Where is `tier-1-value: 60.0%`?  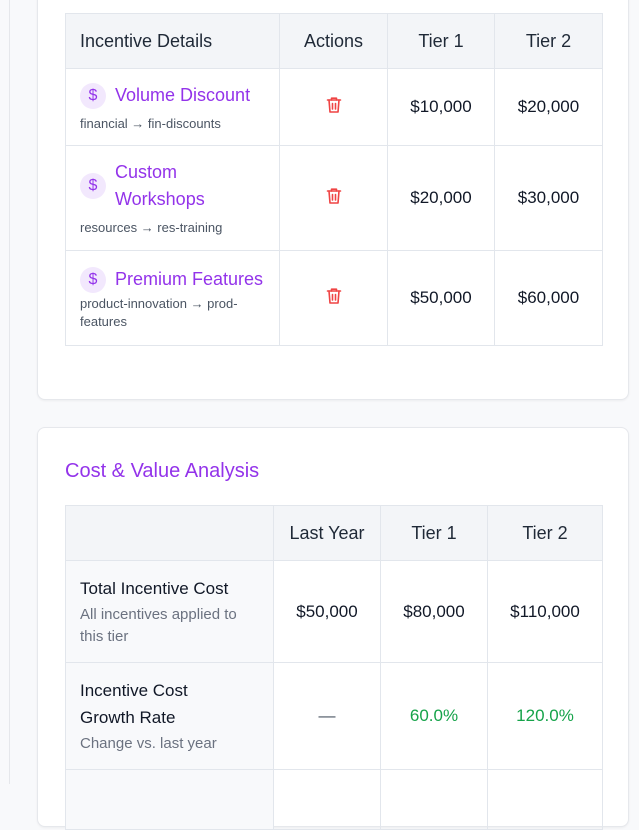
tier-1-value: 60.0% is located at coordinates (434, 716).